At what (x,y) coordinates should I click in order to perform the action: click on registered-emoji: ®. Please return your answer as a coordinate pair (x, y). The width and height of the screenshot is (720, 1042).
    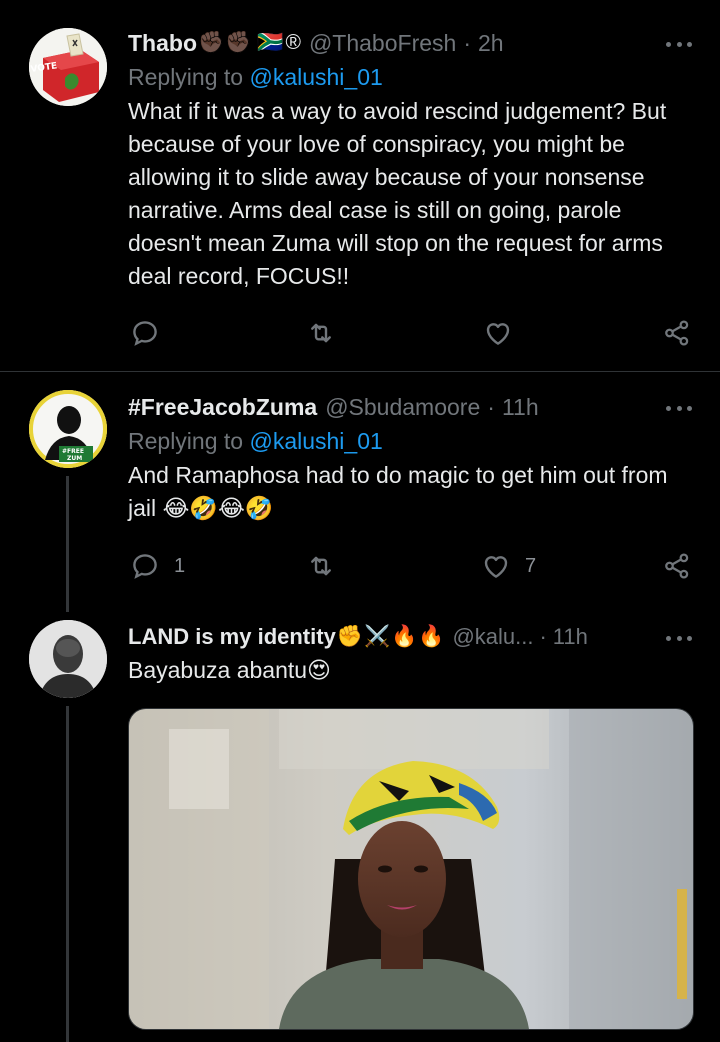
    Looking at the image, I should click on (293, 42).